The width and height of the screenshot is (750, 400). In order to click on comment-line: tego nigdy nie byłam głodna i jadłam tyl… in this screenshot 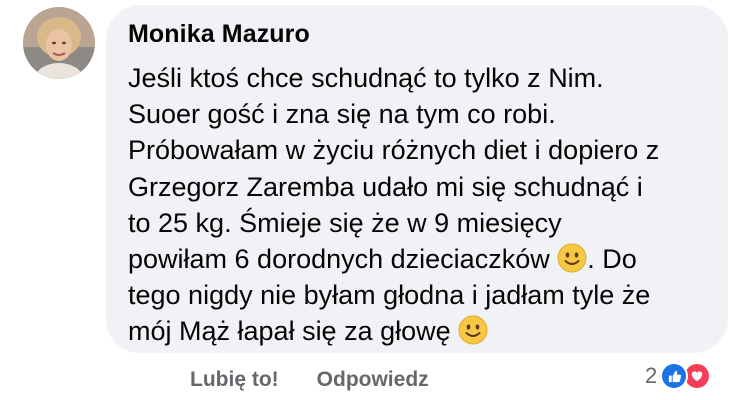, I will do `click(389, 295)`.